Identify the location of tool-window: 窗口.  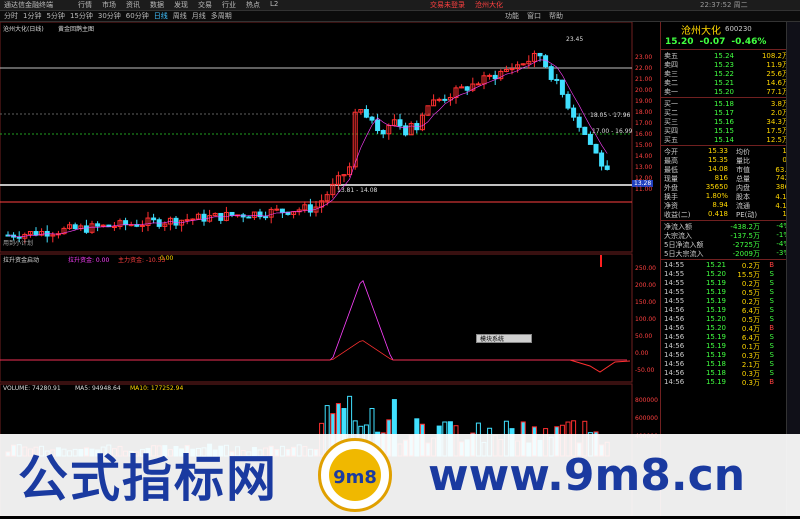
(534, 16).